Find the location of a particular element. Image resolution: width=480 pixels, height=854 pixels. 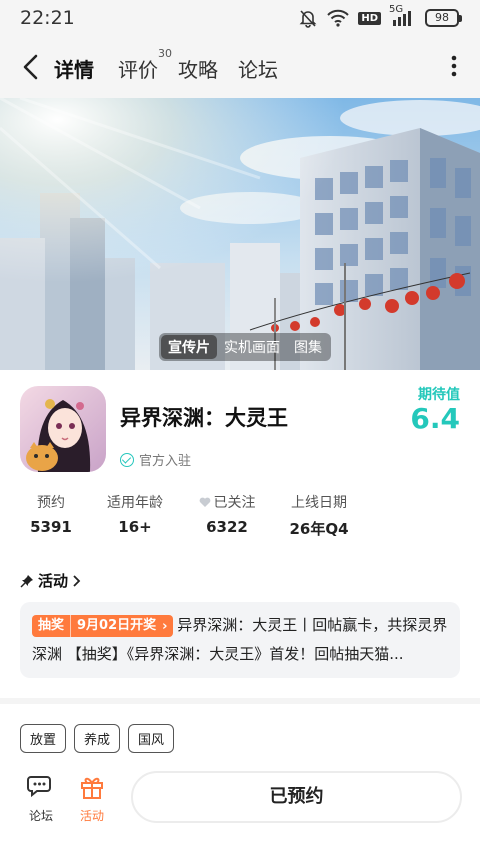

stat-release-date: 上线日期 26年Q4 is located at coordinates (319, 515).